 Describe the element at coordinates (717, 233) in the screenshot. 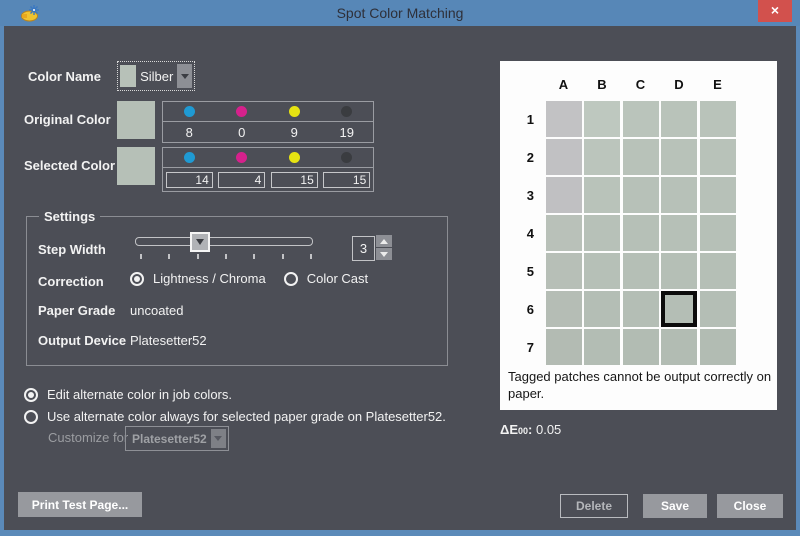

I see `patch-E4` at that location.